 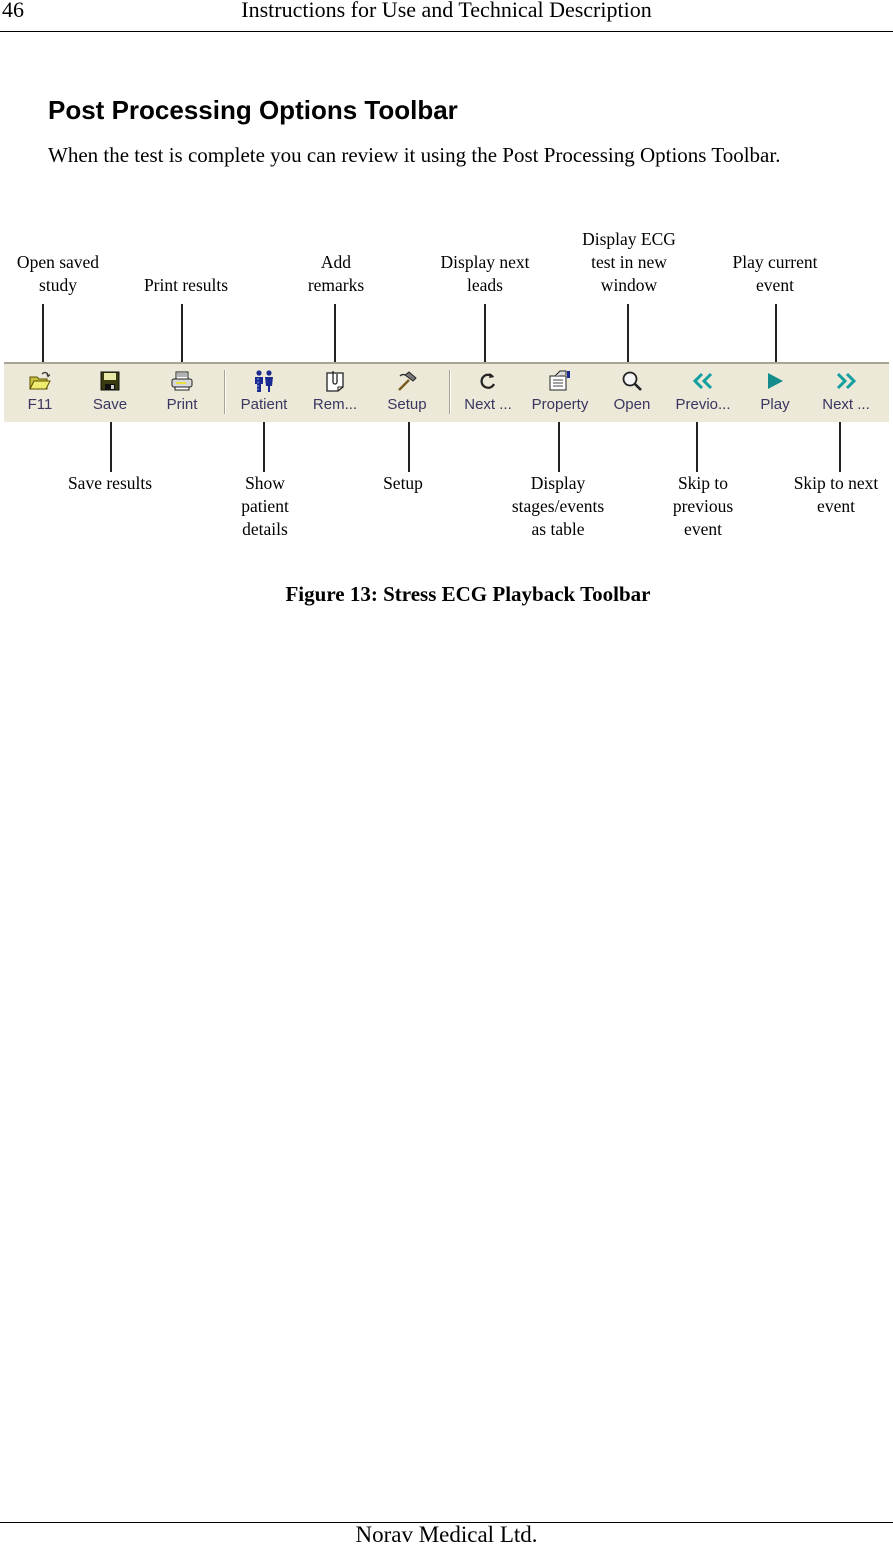 I want to click on play-button: Play, so click(x=775, y=395).